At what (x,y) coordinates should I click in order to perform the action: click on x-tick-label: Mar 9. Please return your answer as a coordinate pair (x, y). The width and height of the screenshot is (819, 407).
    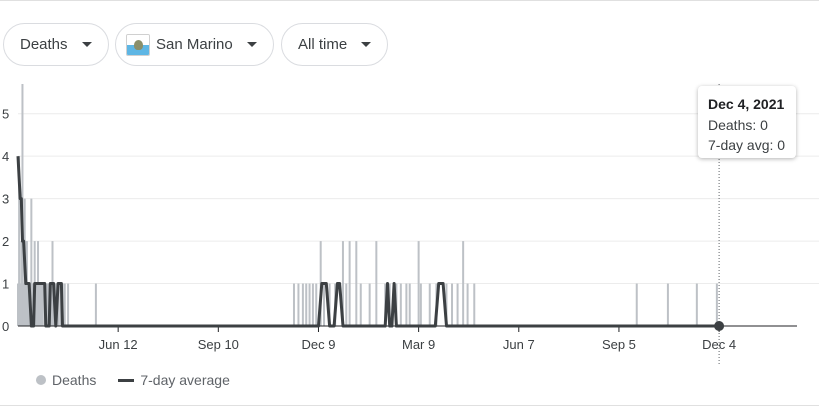
    Looking at the image, I should click on (418, 344).